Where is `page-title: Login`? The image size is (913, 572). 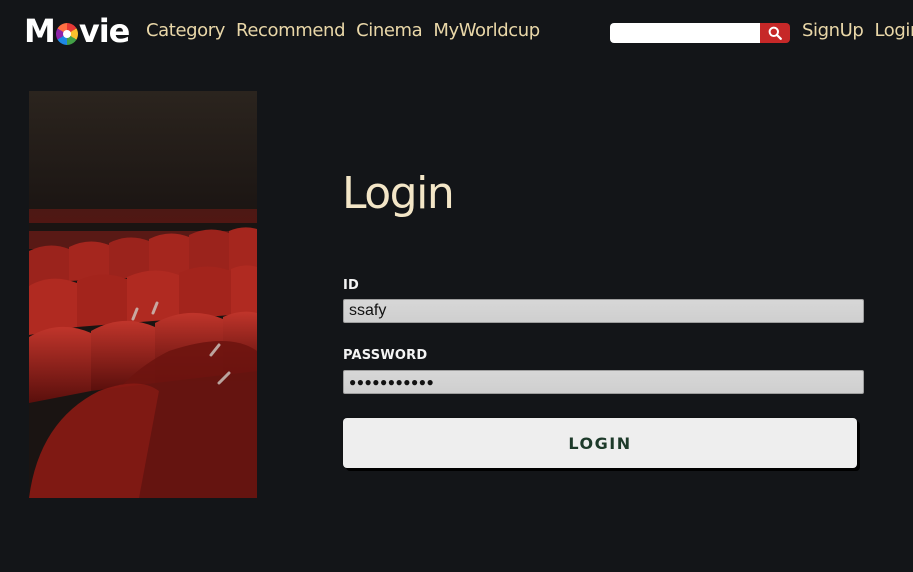
page-title: Login is located at coordinates (398, 193).